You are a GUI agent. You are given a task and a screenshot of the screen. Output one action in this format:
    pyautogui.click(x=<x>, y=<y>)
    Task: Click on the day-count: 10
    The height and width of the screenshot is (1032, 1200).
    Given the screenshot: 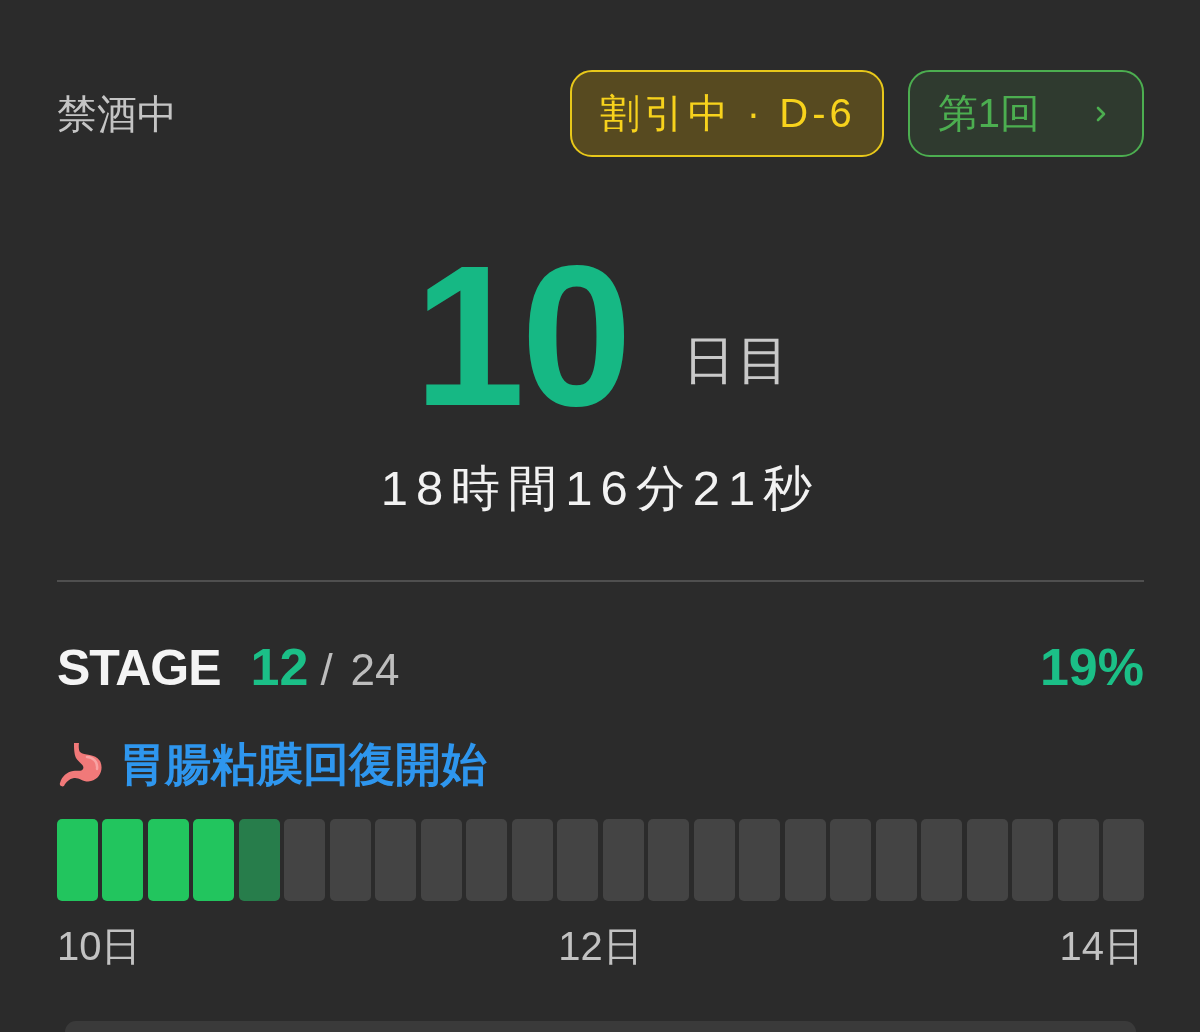 What is the action you would take?
    pyautogui.click(x=521, y=336)
    